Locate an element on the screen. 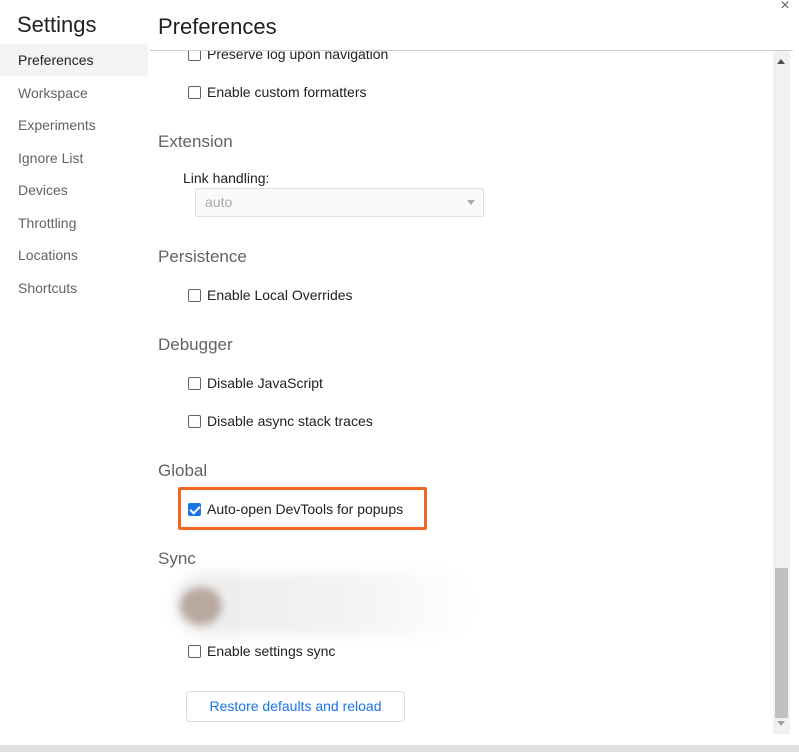 Image resolution: width=799 pixels, height=752 pixels. section-header-sync: Sync is located at coordinates (177, 558).